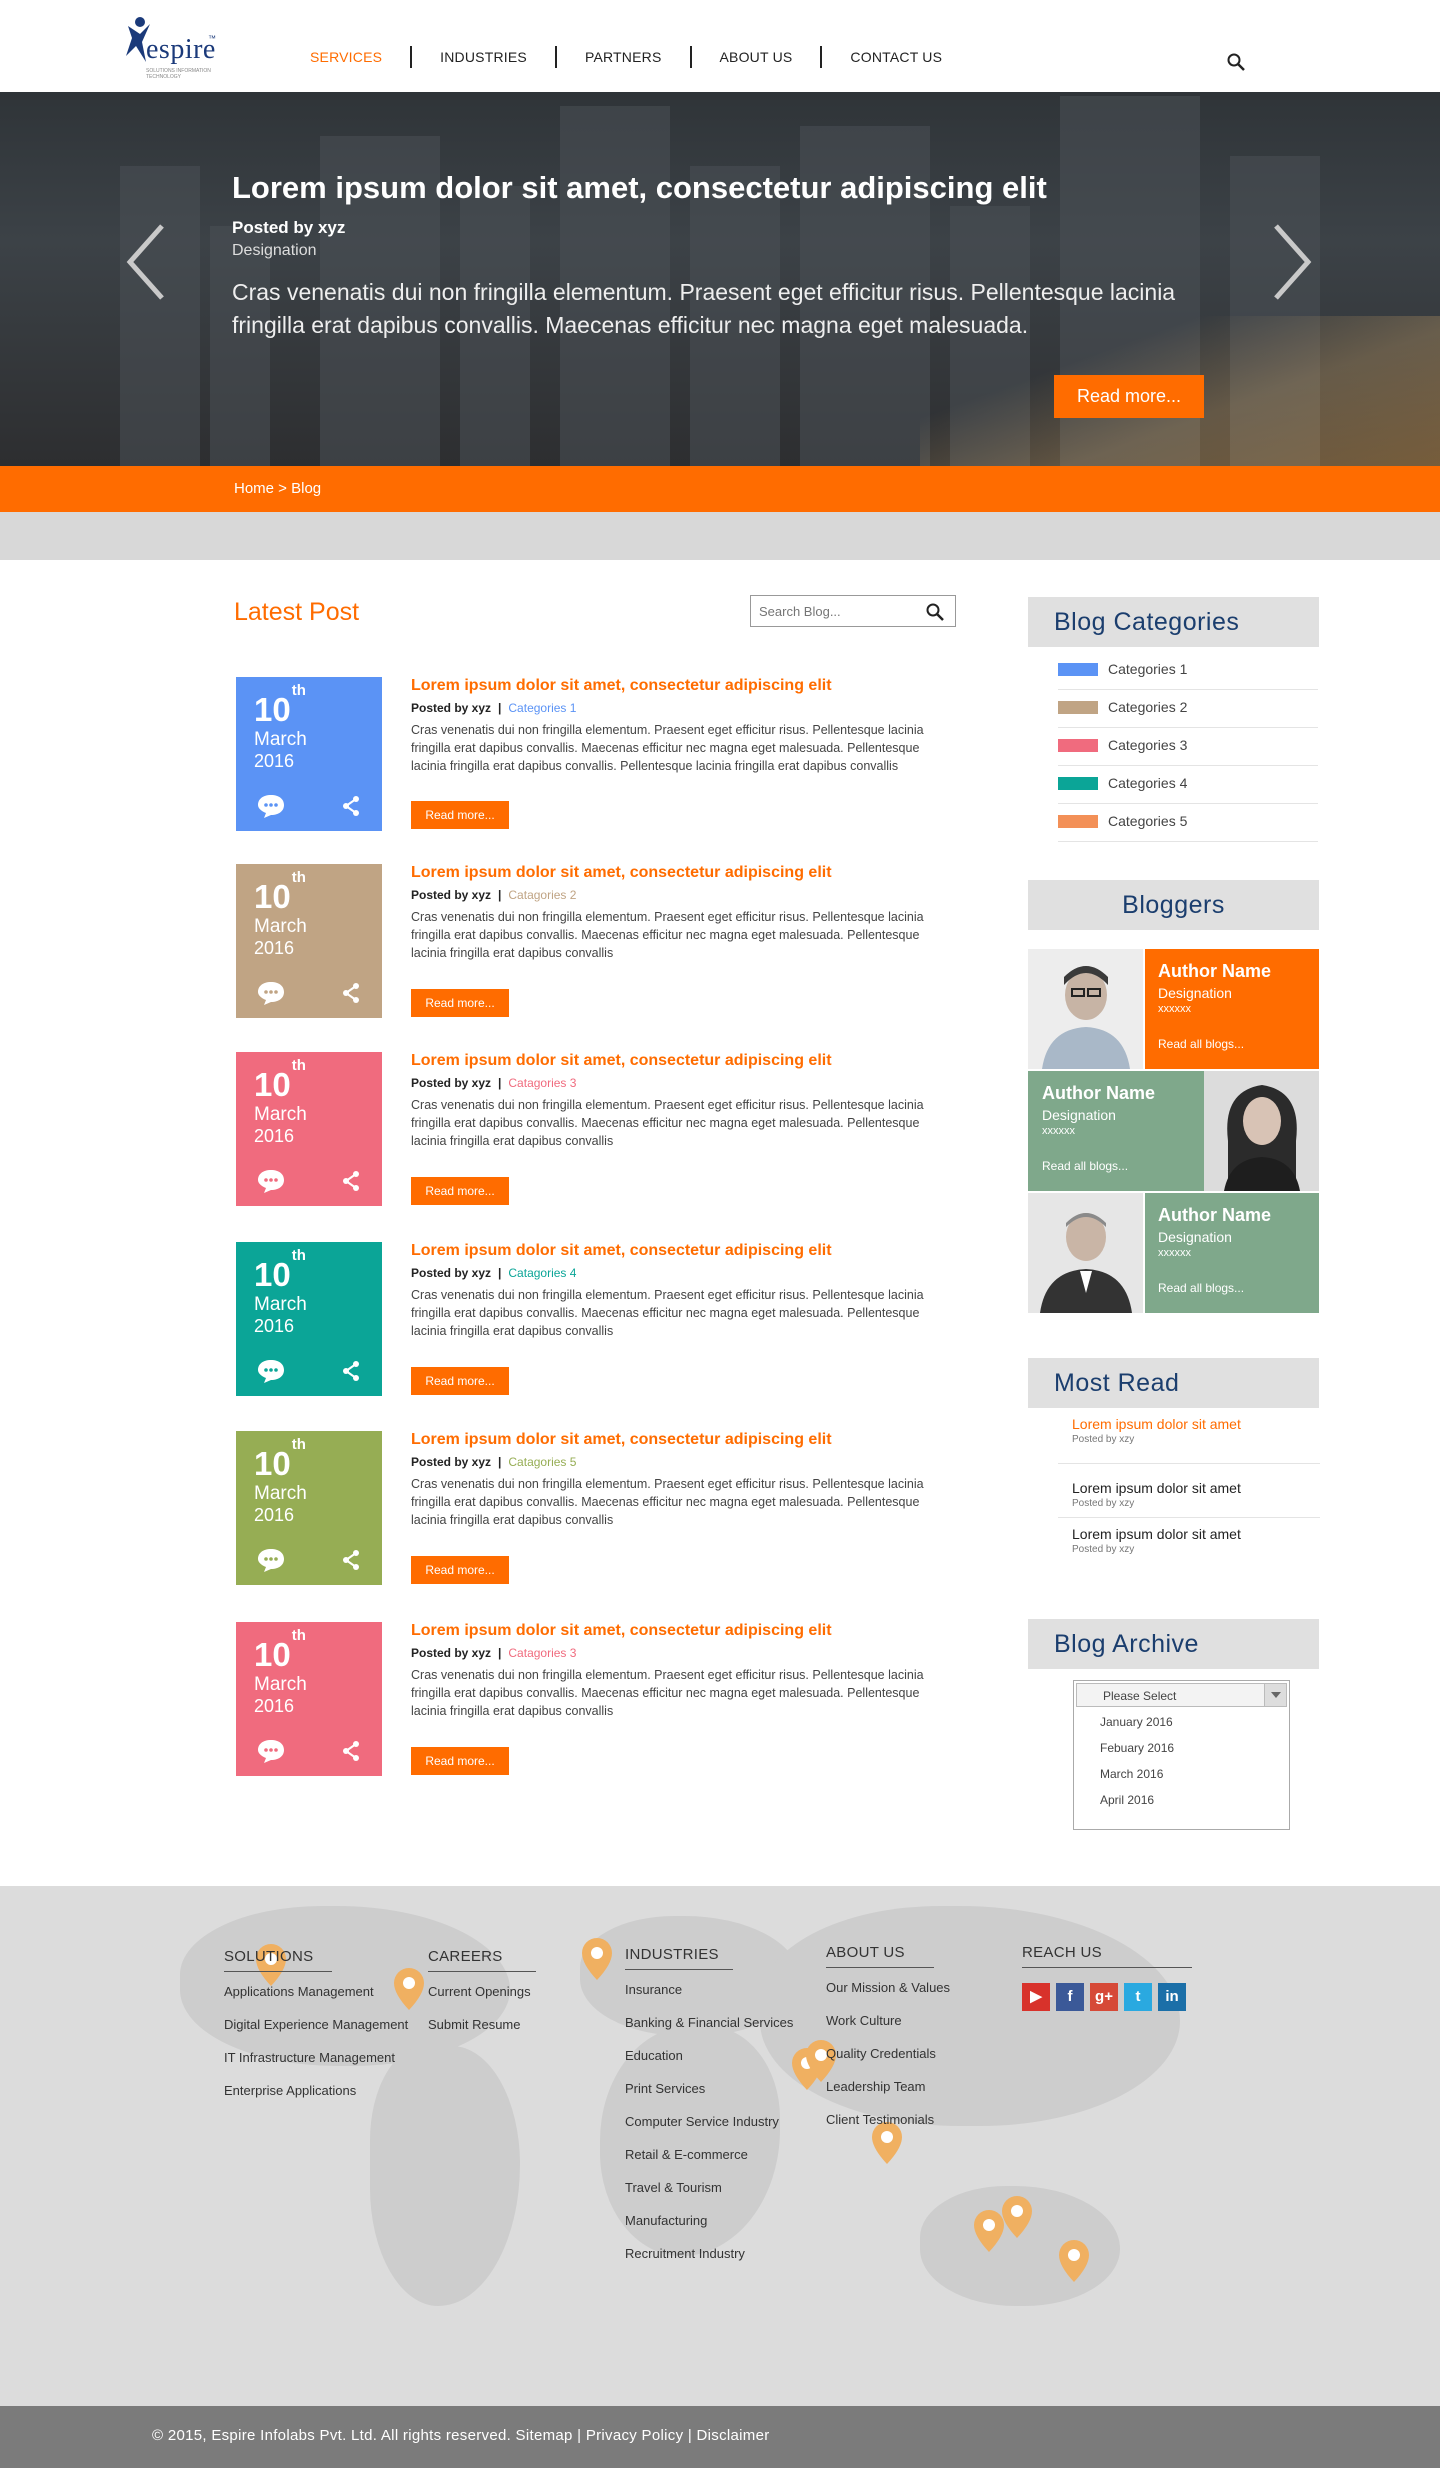 This screenshot has height=2476, width=1440. I want to click on footer-link: Quality Credentials, so click(888, 2060).